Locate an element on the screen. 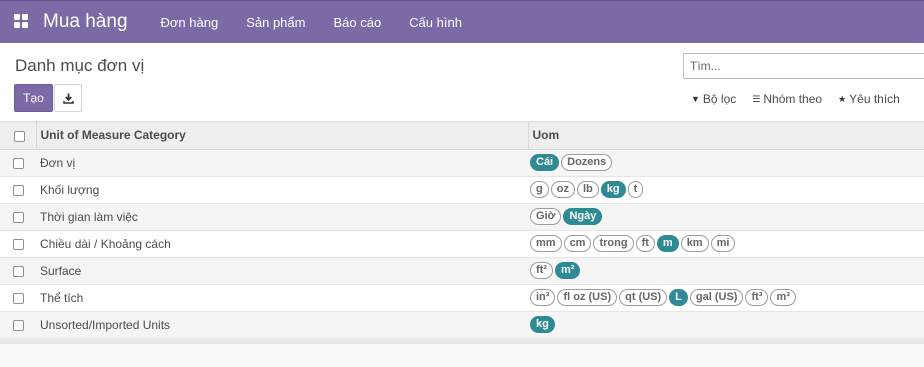  filters-button: ▼ Bộ lọc is located at coordinates (713, 99).